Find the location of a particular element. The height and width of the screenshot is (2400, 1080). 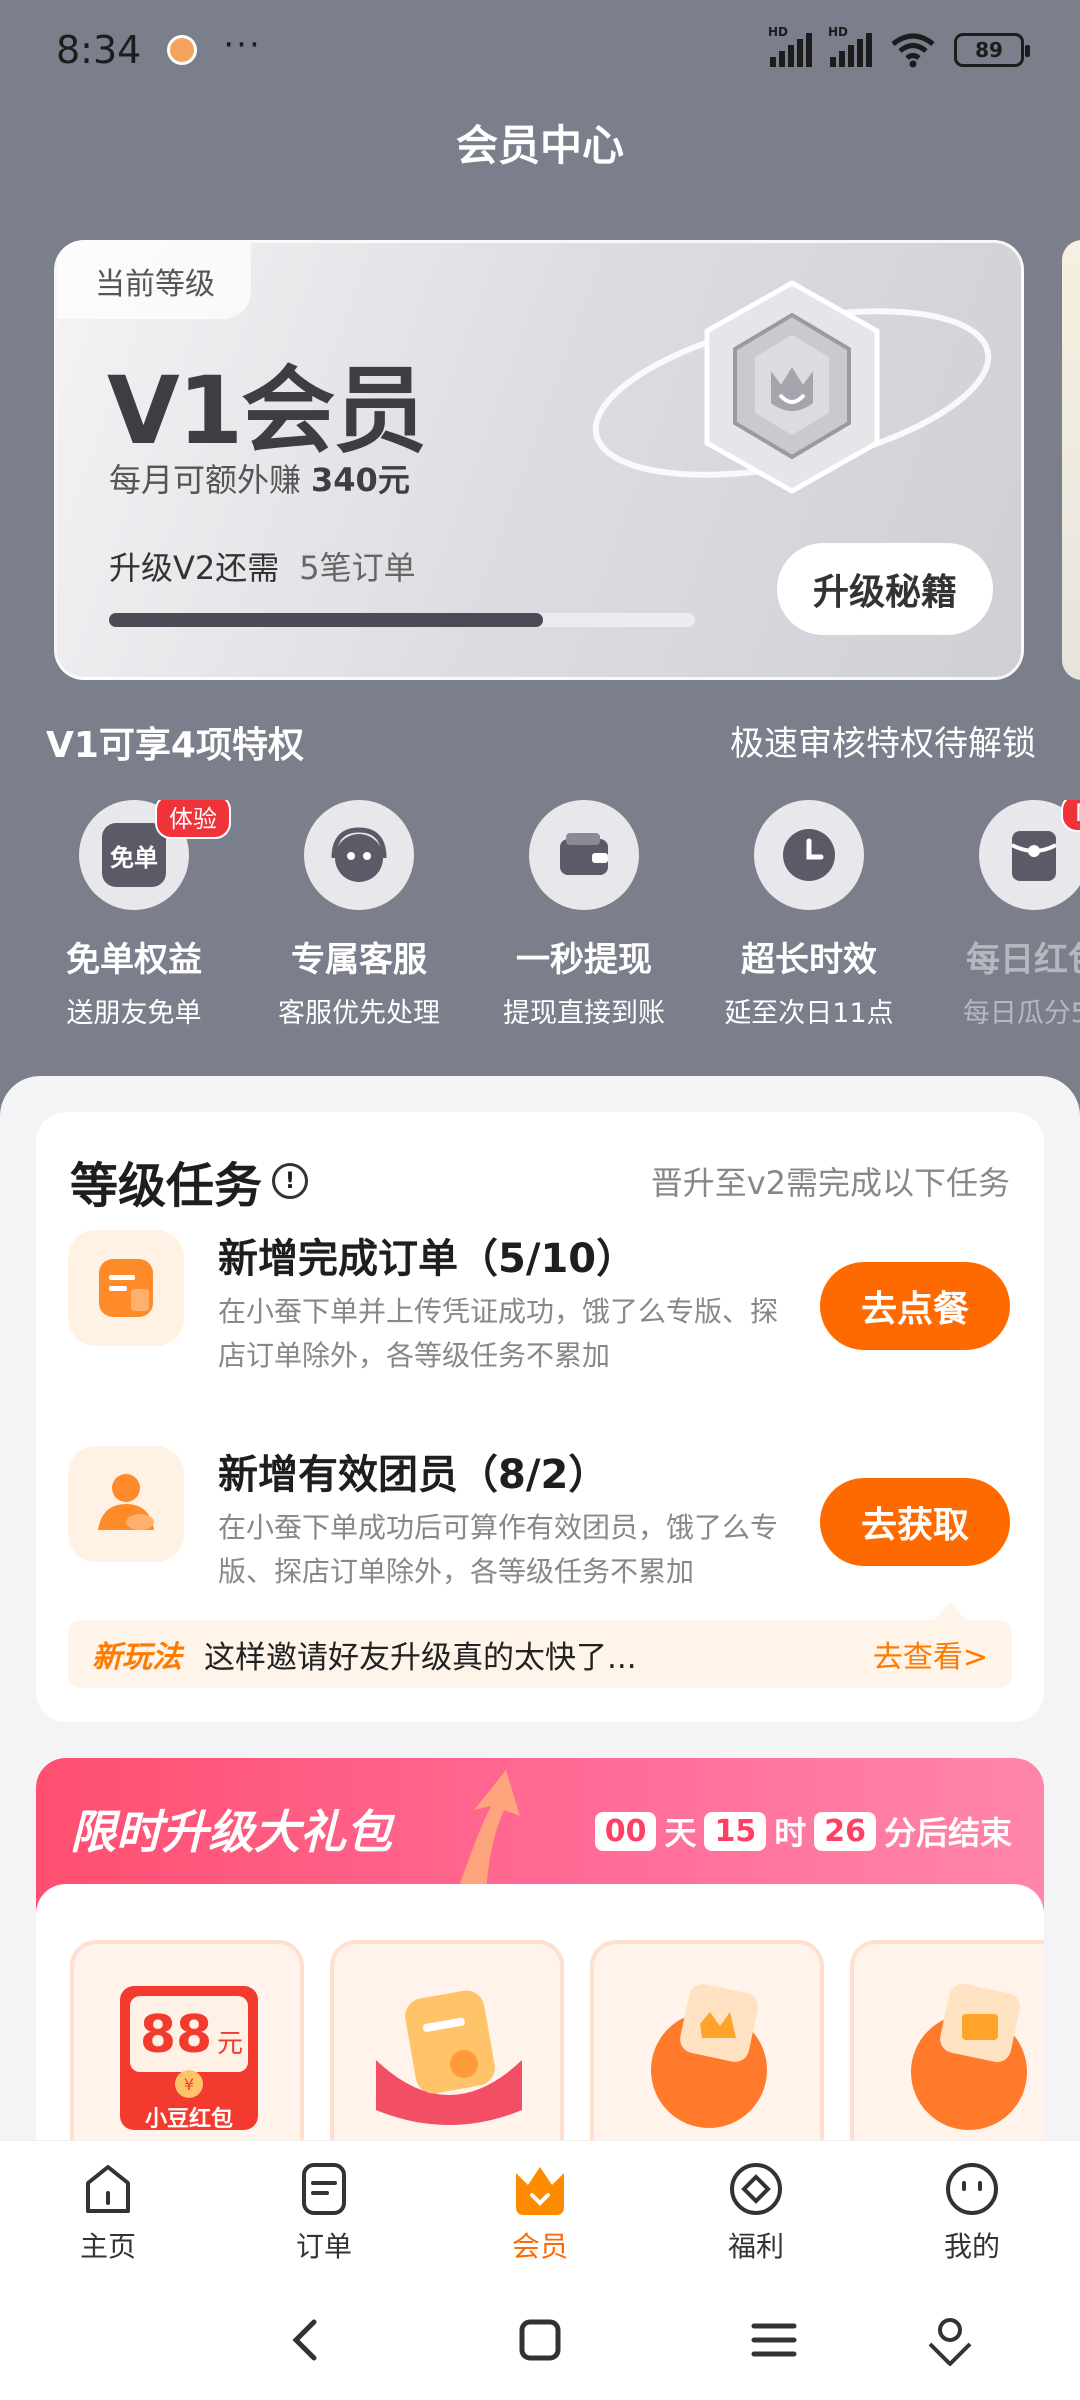

get-members-button: 去获取 is located at coordinates (915, 1522).